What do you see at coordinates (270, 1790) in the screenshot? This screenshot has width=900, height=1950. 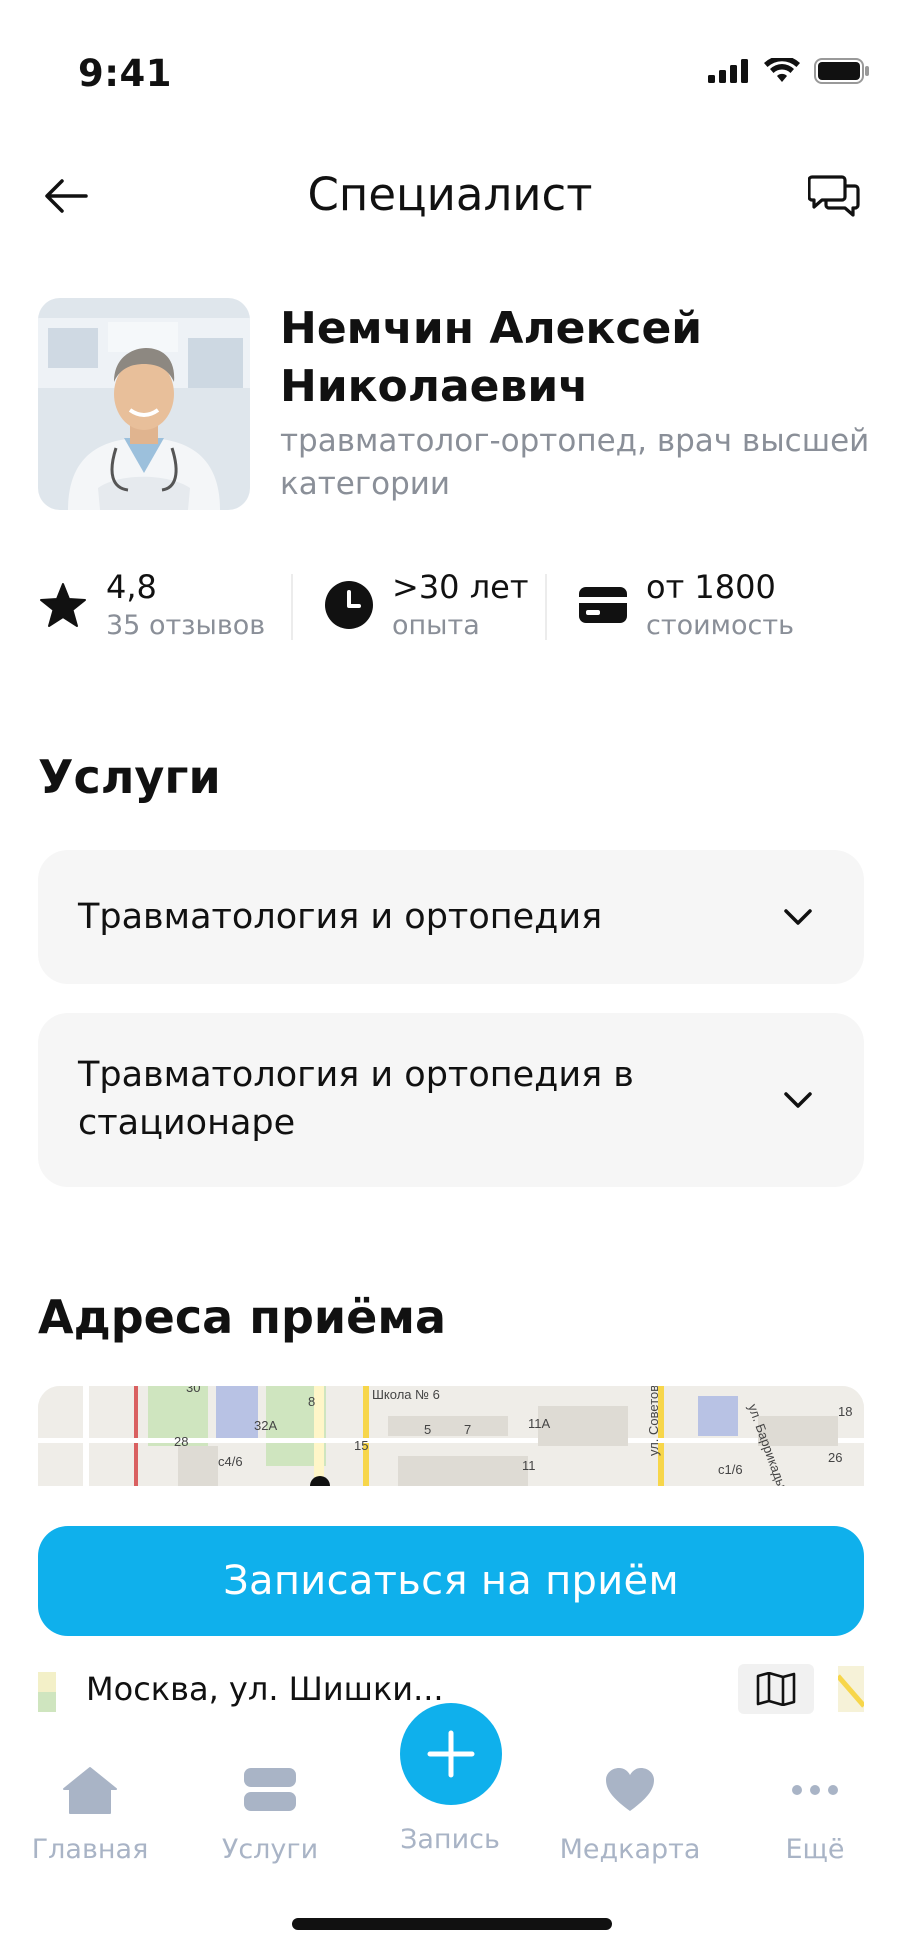 I see `services-icon` at bounding box center [270, 1790].